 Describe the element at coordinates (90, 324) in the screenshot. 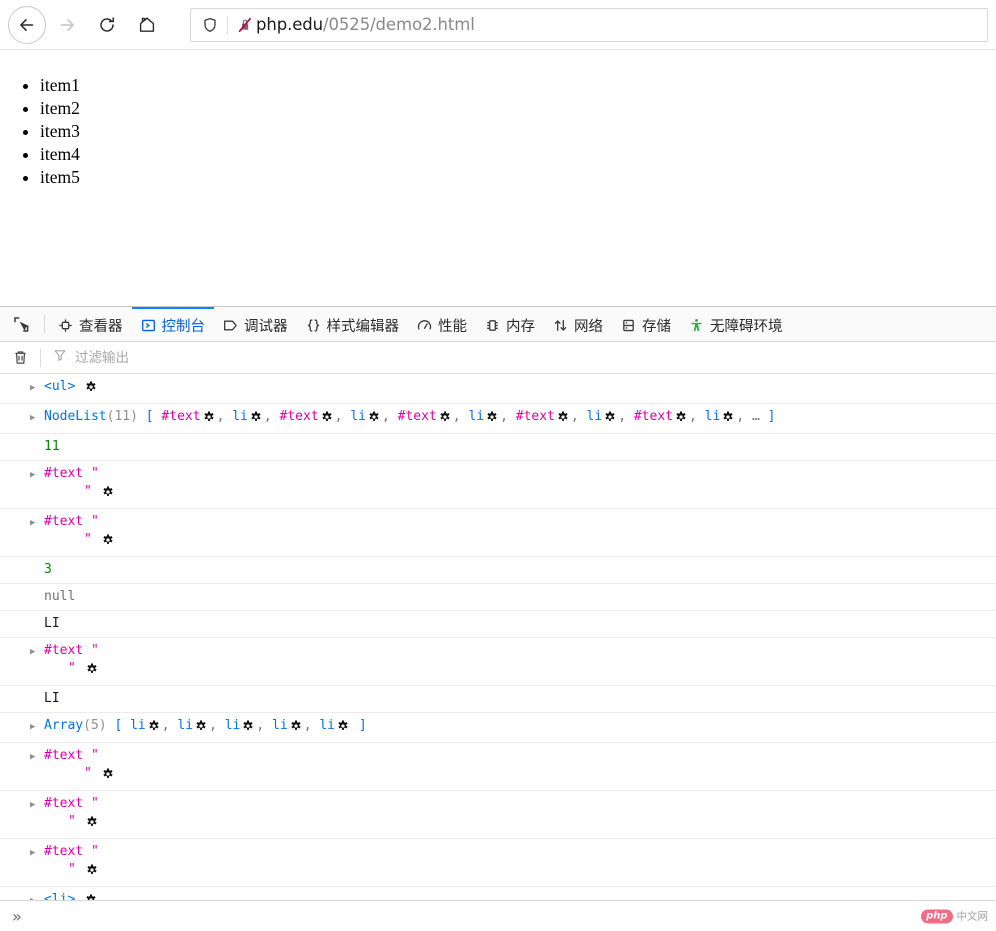

I see `tab-inspector: 查看器` at that location.